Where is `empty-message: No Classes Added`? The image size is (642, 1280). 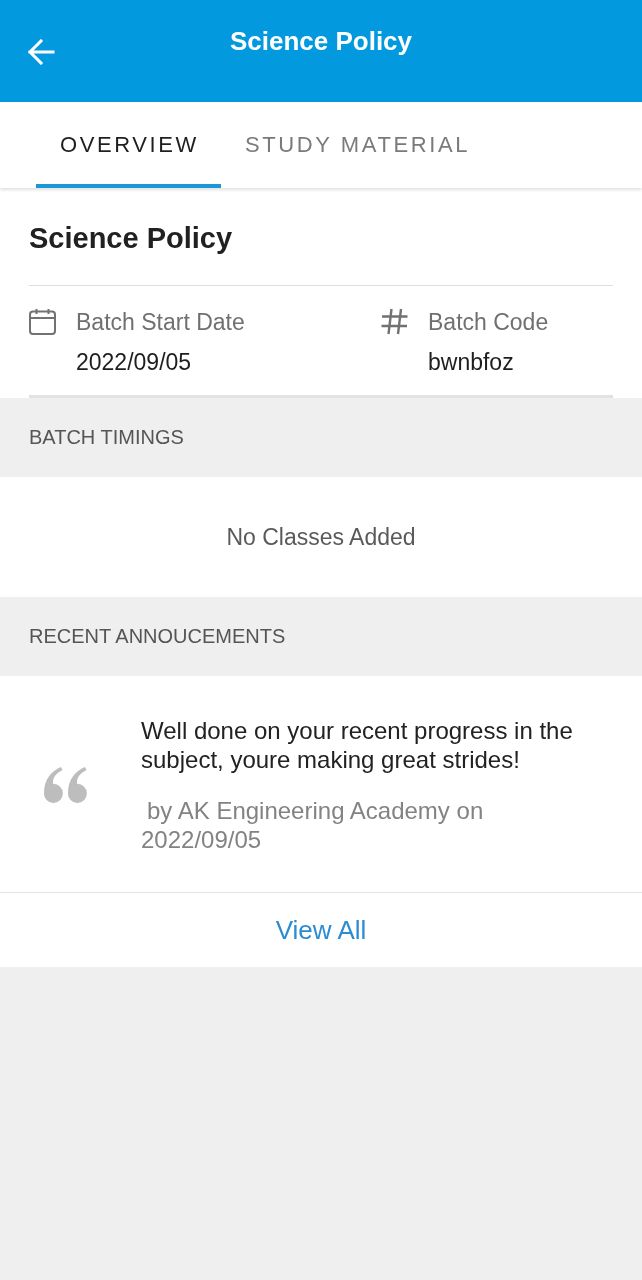 empty-message: No Classes Added is located at coordinates (321, 537).